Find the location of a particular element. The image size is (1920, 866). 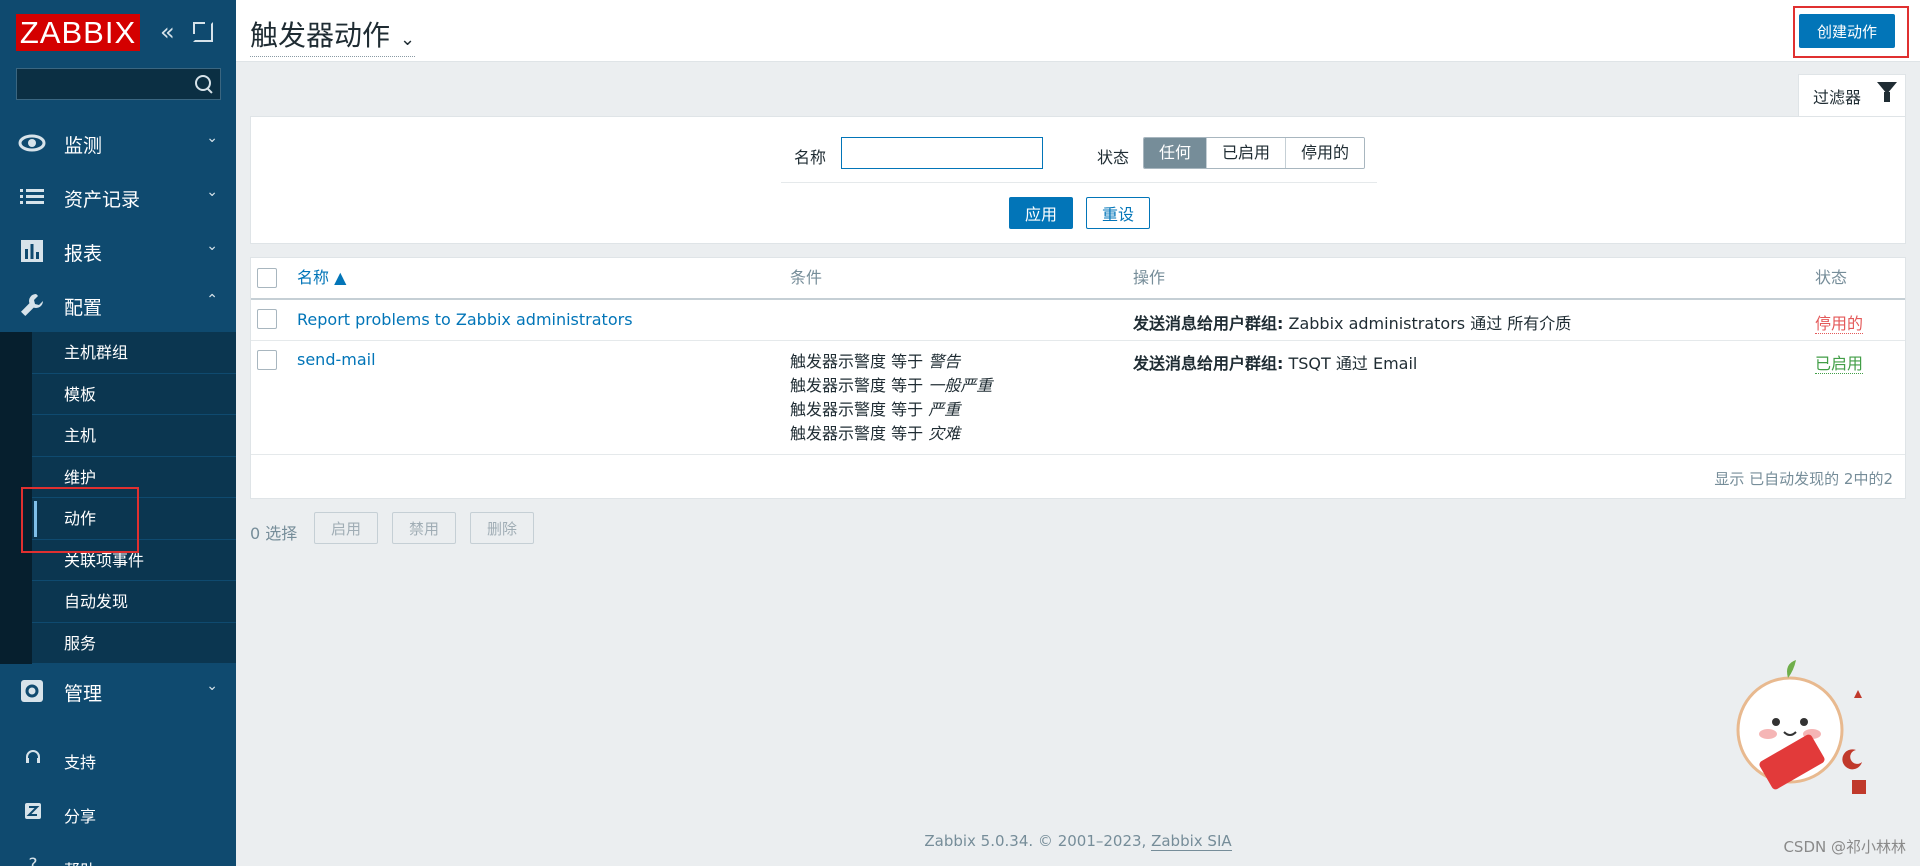

sidebar-item-templates: 模板 is located at coordinates (134, 394).